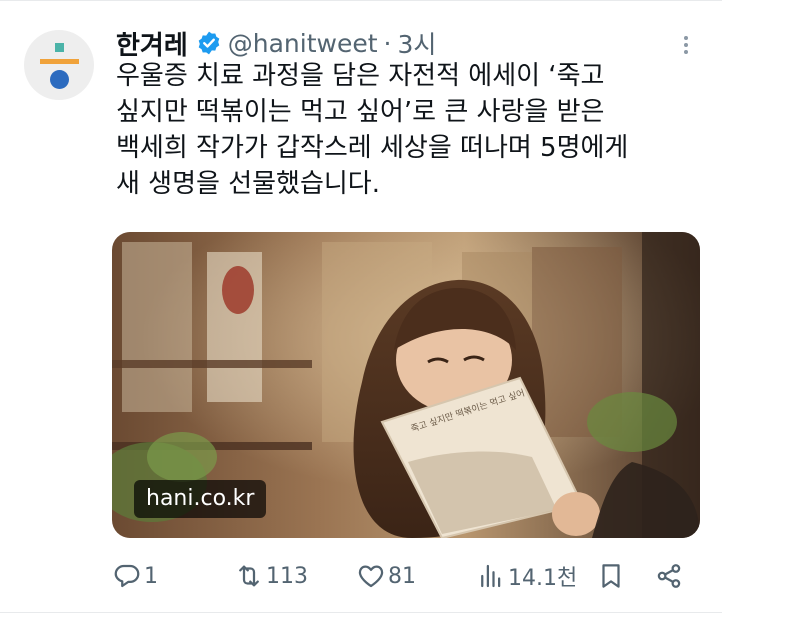 The height and width of the screenshot is (636, 800). Describe the element at coordinates (417, 43) in the screenshot. I see `tweet-timestamp: 3시` at that location.